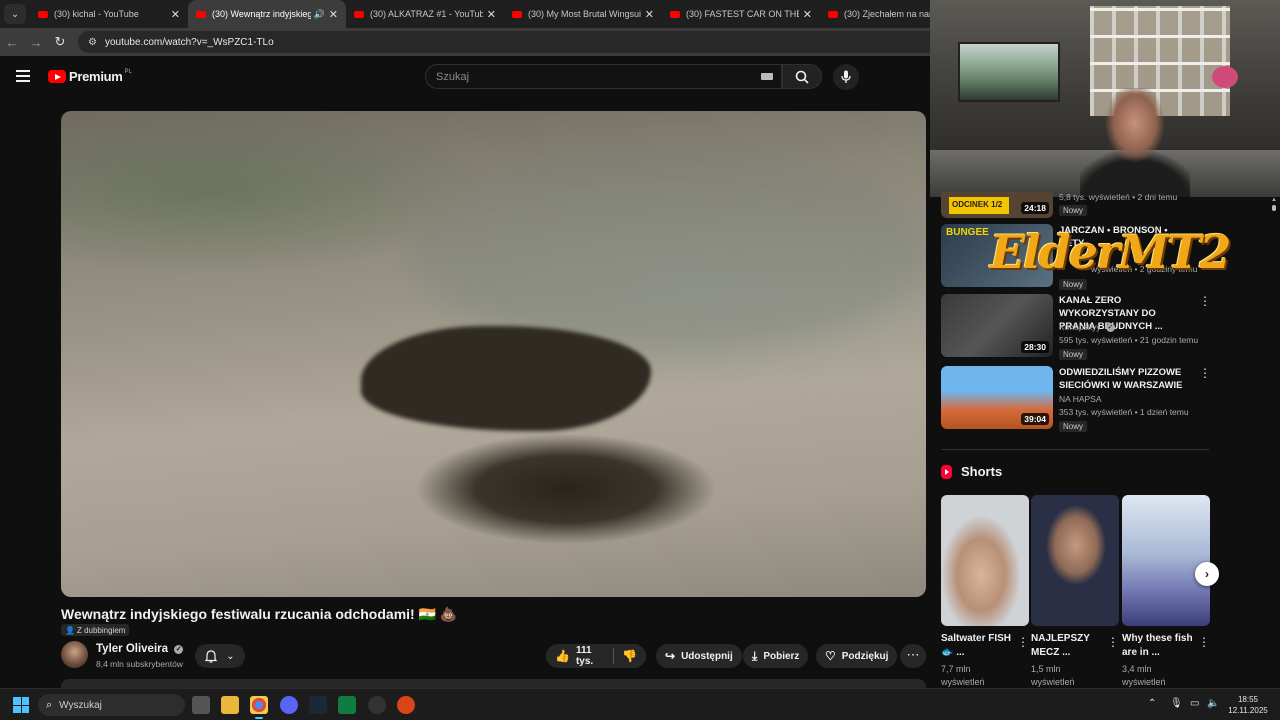 This screenshot has height=720, width=1280. Describe the element at coordinates (629, 656) in the screenshot. I see `dislike-icon: 👎` at that location.